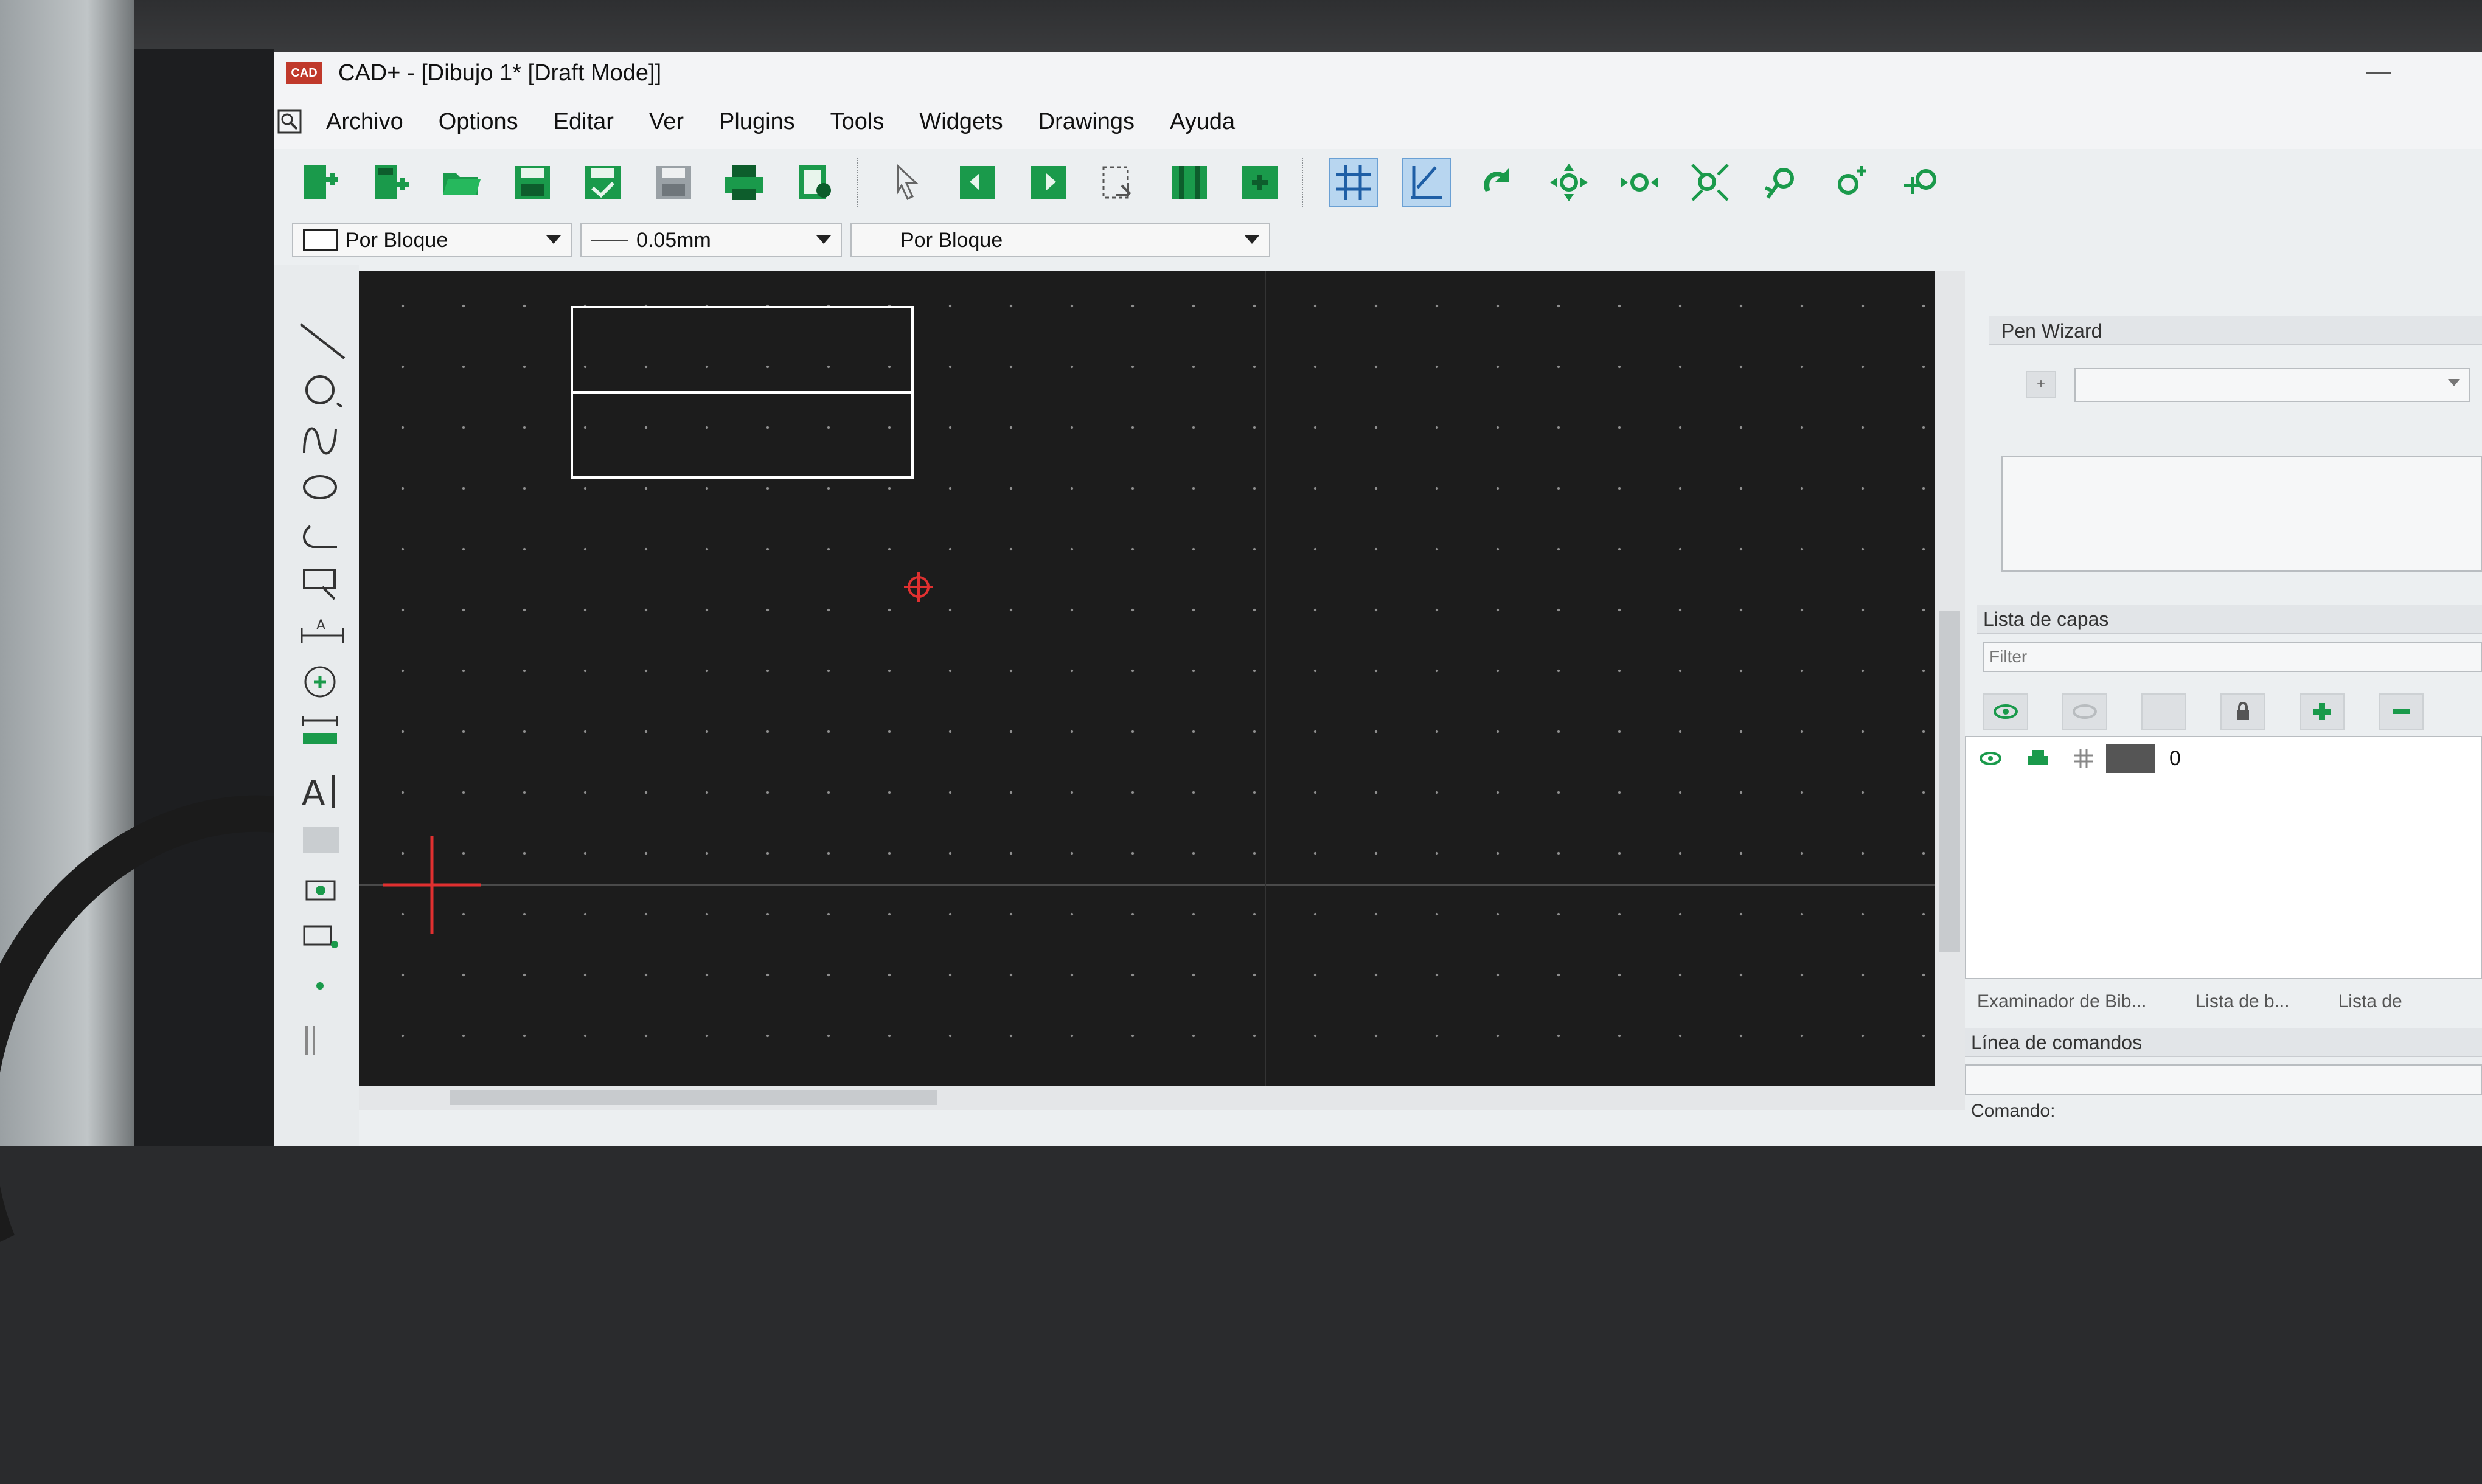  What do you see at coordinates (757, 122) in the screenshot?
I see `menu-plugins: Plugins` at bounding box center [757, 122].